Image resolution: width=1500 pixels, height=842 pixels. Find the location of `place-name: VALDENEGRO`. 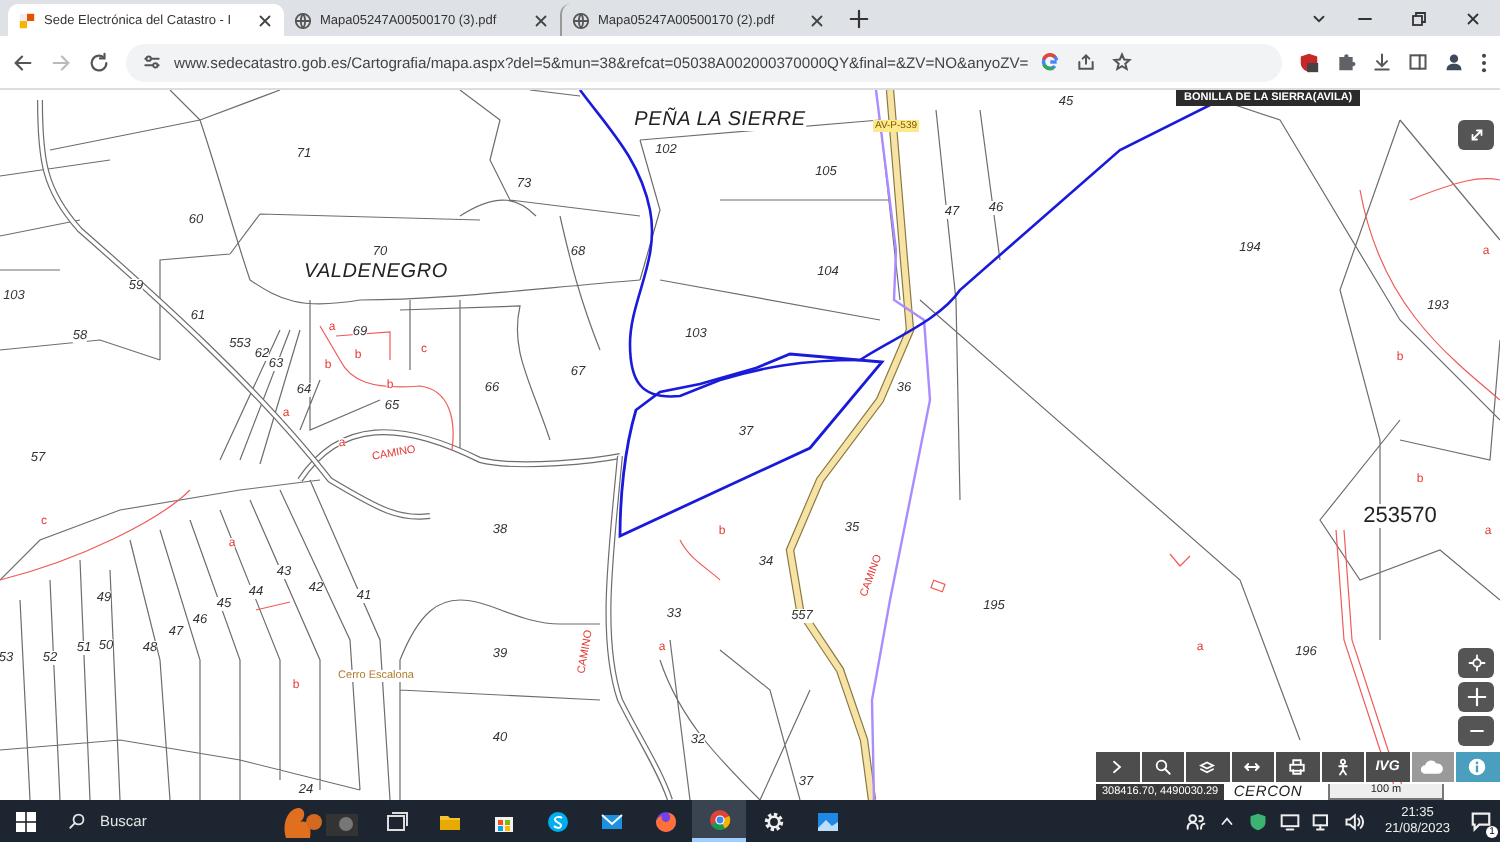

place-name: VALDENEGRO is located at coordinates (376, 272).